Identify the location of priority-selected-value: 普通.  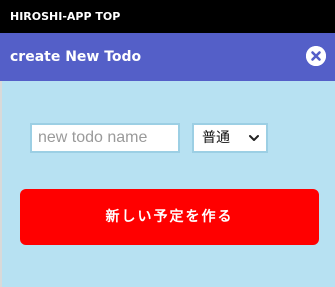
(216, 138).